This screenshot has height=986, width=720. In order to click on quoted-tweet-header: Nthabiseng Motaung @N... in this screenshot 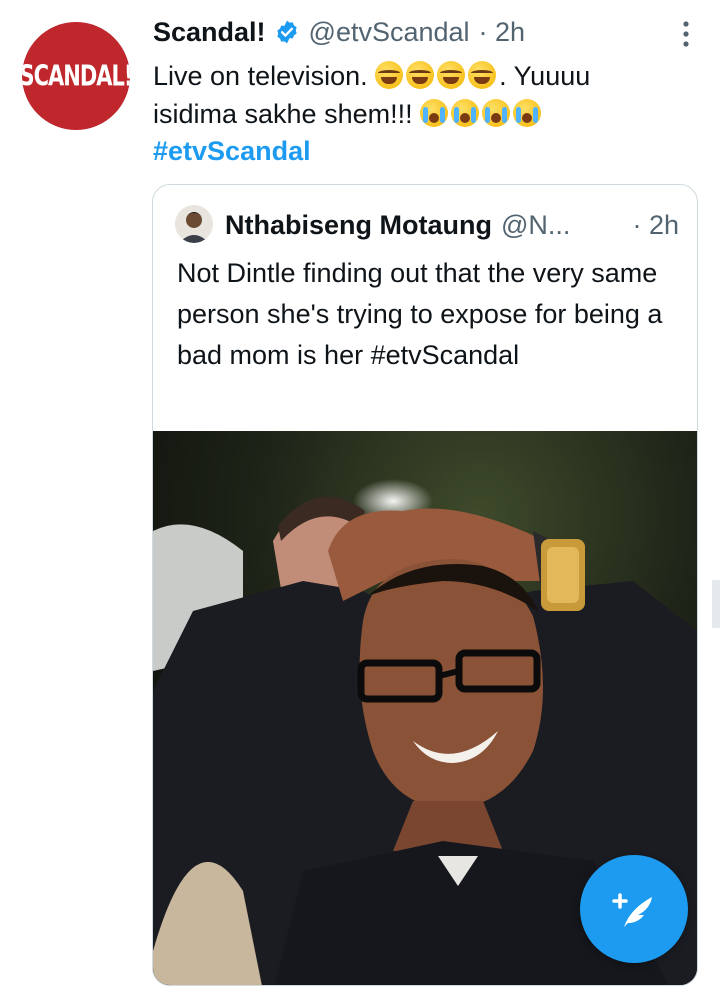, I will do `click(397, 225)`.